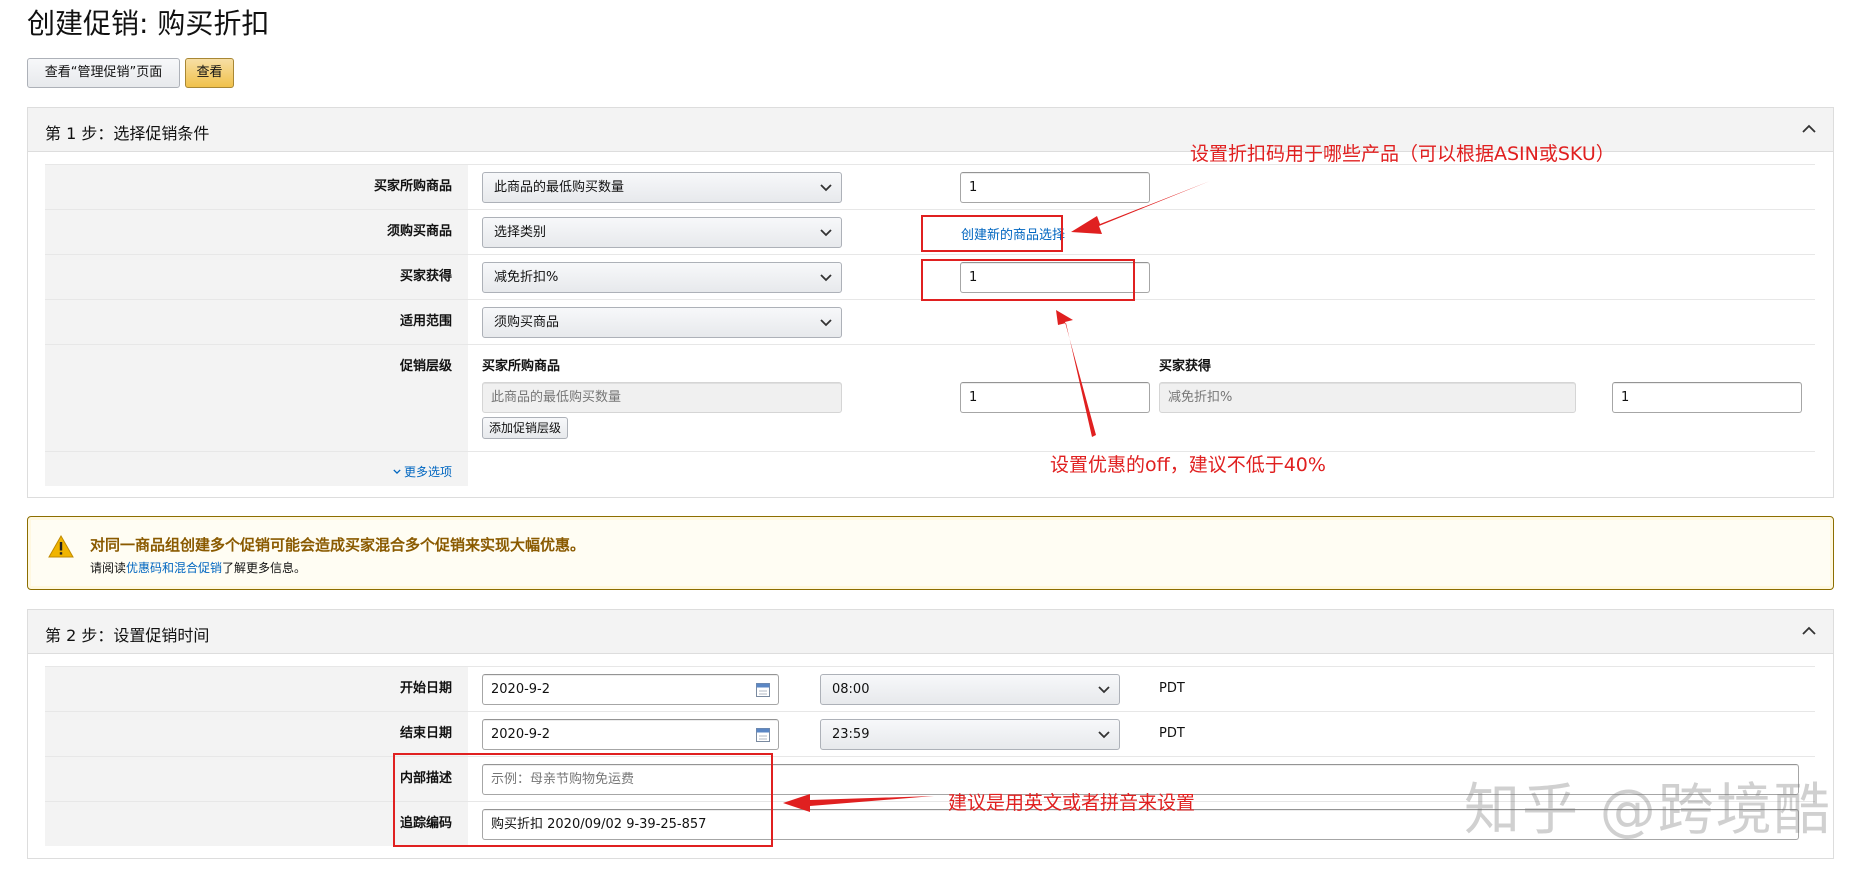 The height and width of the screenshot is (876, 1858). What do you see at coordinates (662, 232) in the screenshot?
I see `purchased-items-select: 选择类别` at bounding box center [662, 232].